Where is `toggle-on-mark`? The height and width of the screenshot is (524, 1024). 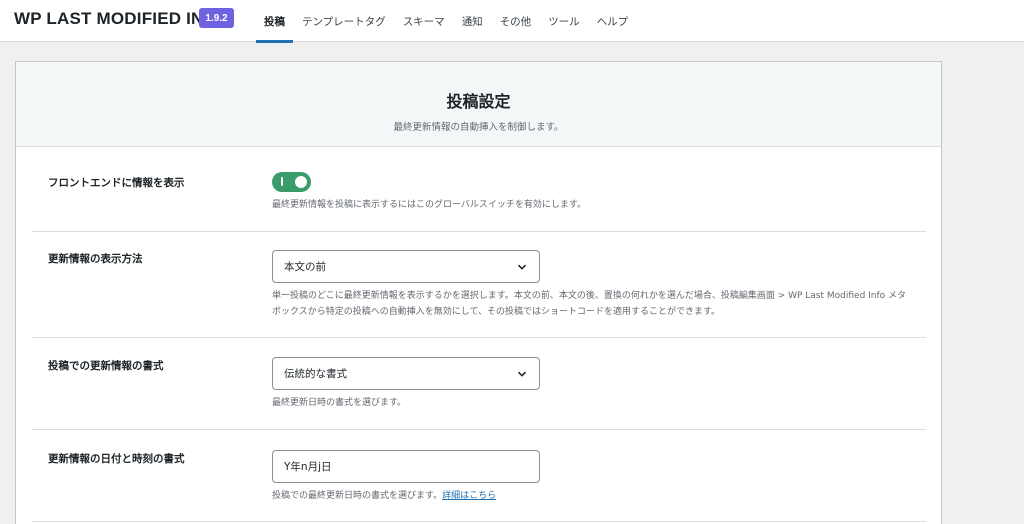 toggle-on-mark is located at coordinates (282, 181).